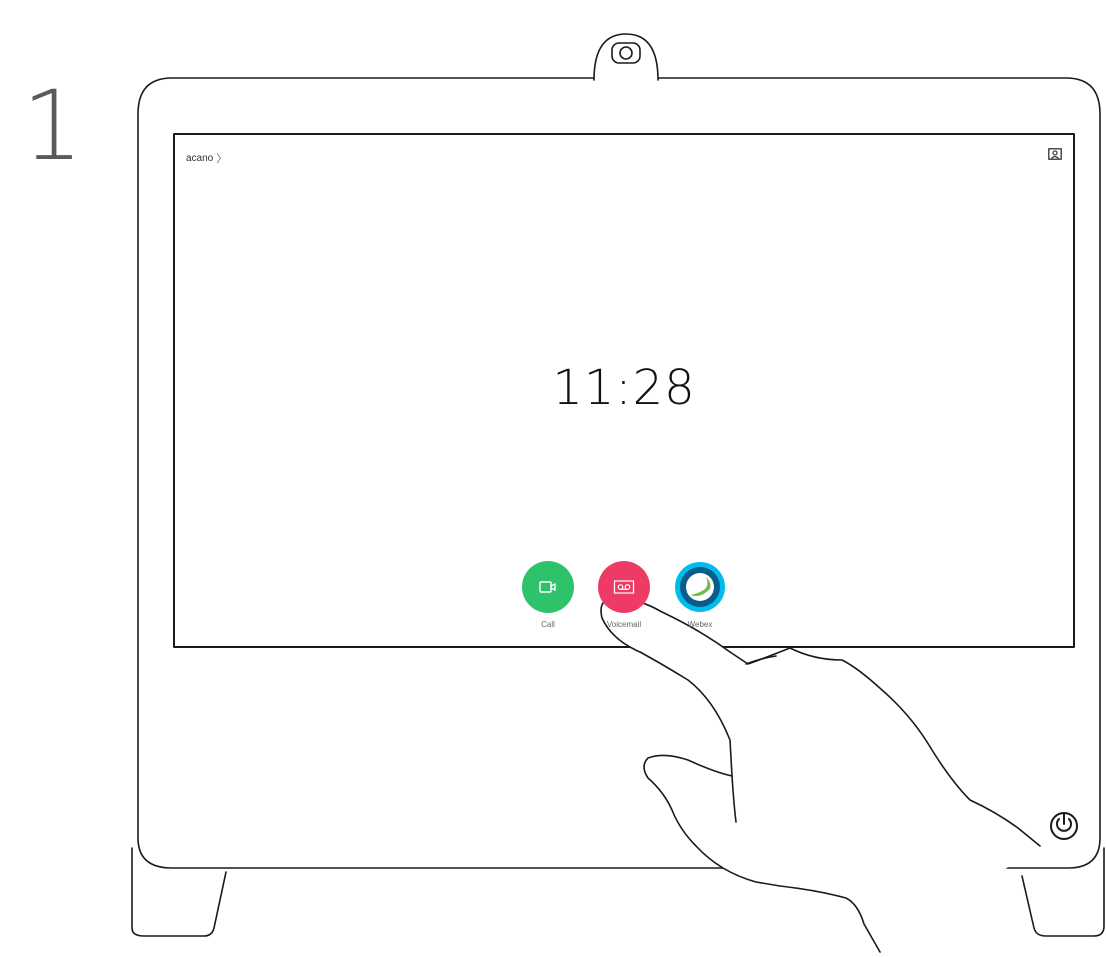  Describe the element at coordinates (700, 624) in the screenshot. I see `webex-label: Webex` at that location.